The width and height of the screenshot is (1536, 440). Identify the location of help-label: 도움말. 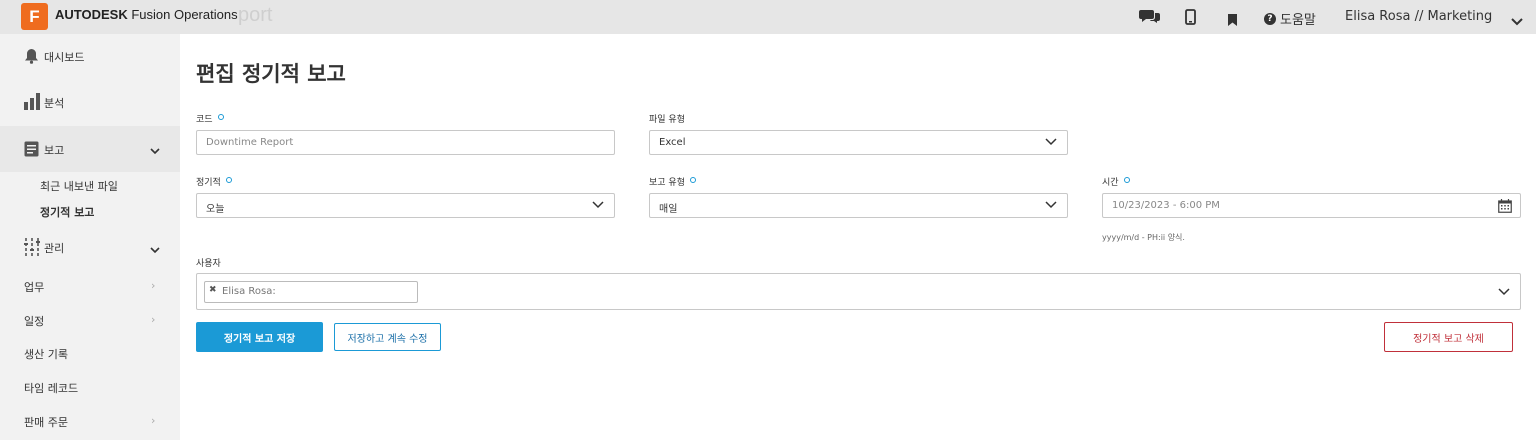
(1298, 20).